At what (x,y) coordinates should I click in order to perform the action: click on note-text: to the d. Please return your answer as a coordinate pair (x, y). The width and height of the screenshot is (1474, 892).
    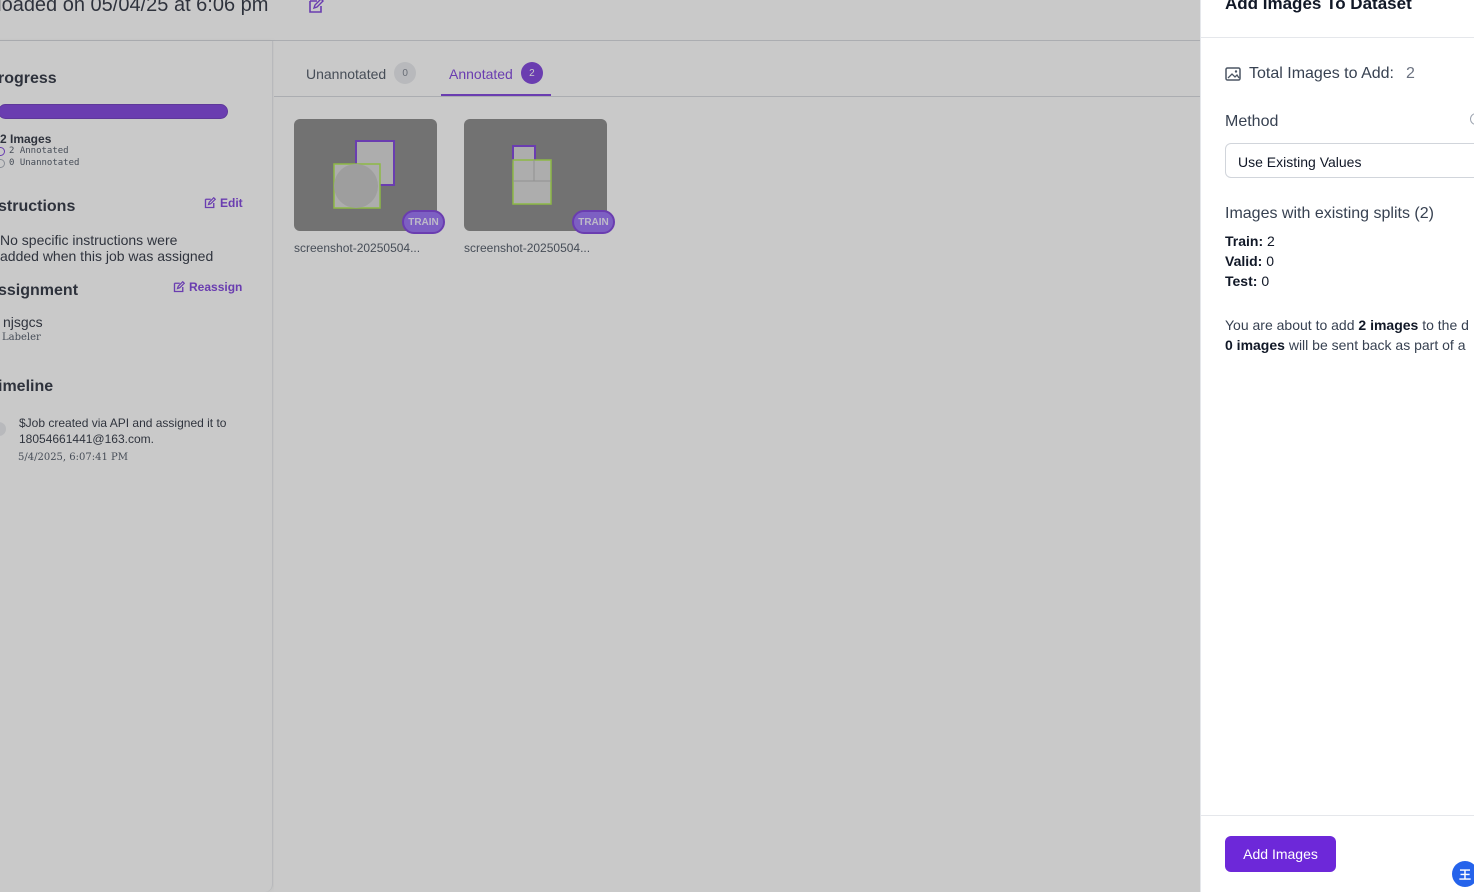
    Looking at the image, I should click on (1443, 325).